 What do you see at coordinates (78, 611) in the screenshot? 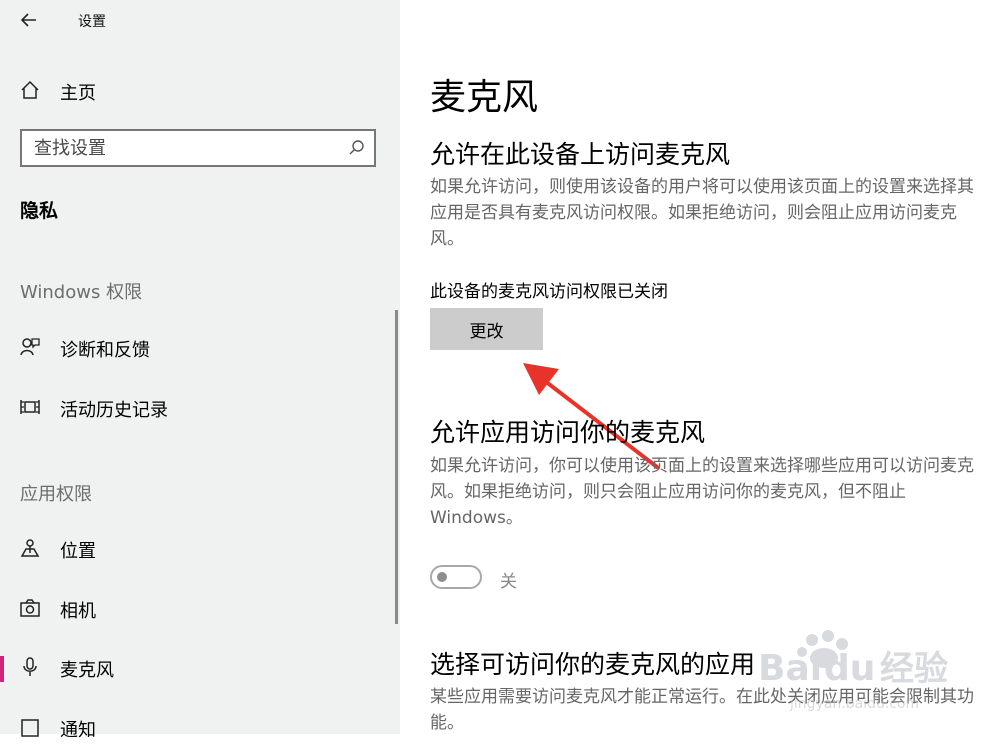
I see `sidebar-item-label: 相机` at bounding box center [78, 611].